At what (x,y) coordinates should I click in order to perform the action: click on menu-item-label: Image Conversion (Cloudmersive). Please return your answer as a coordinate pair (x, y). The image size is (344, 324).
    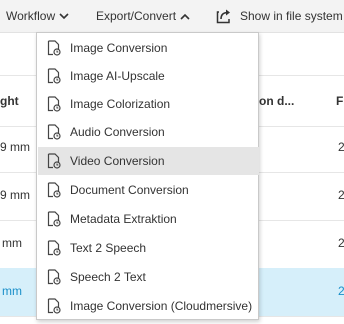
    Looking at the image, I should click on (161, 306).